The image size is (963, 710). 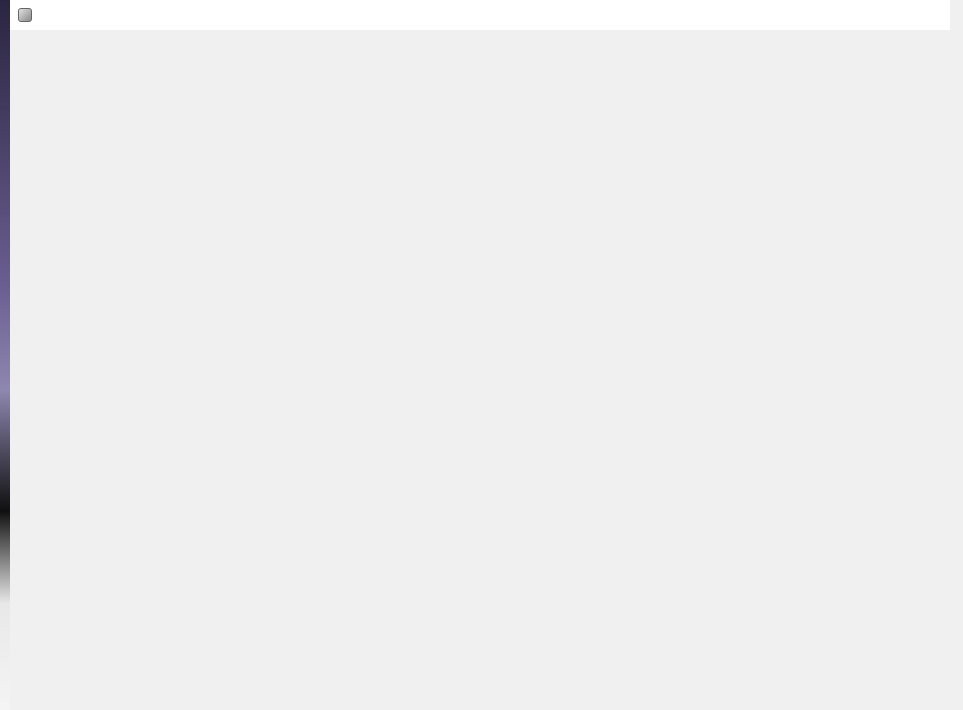 What do you see at coordinates (480, 15) in the screenshot?
I see `title-bar` at bounding box center [480, 15].